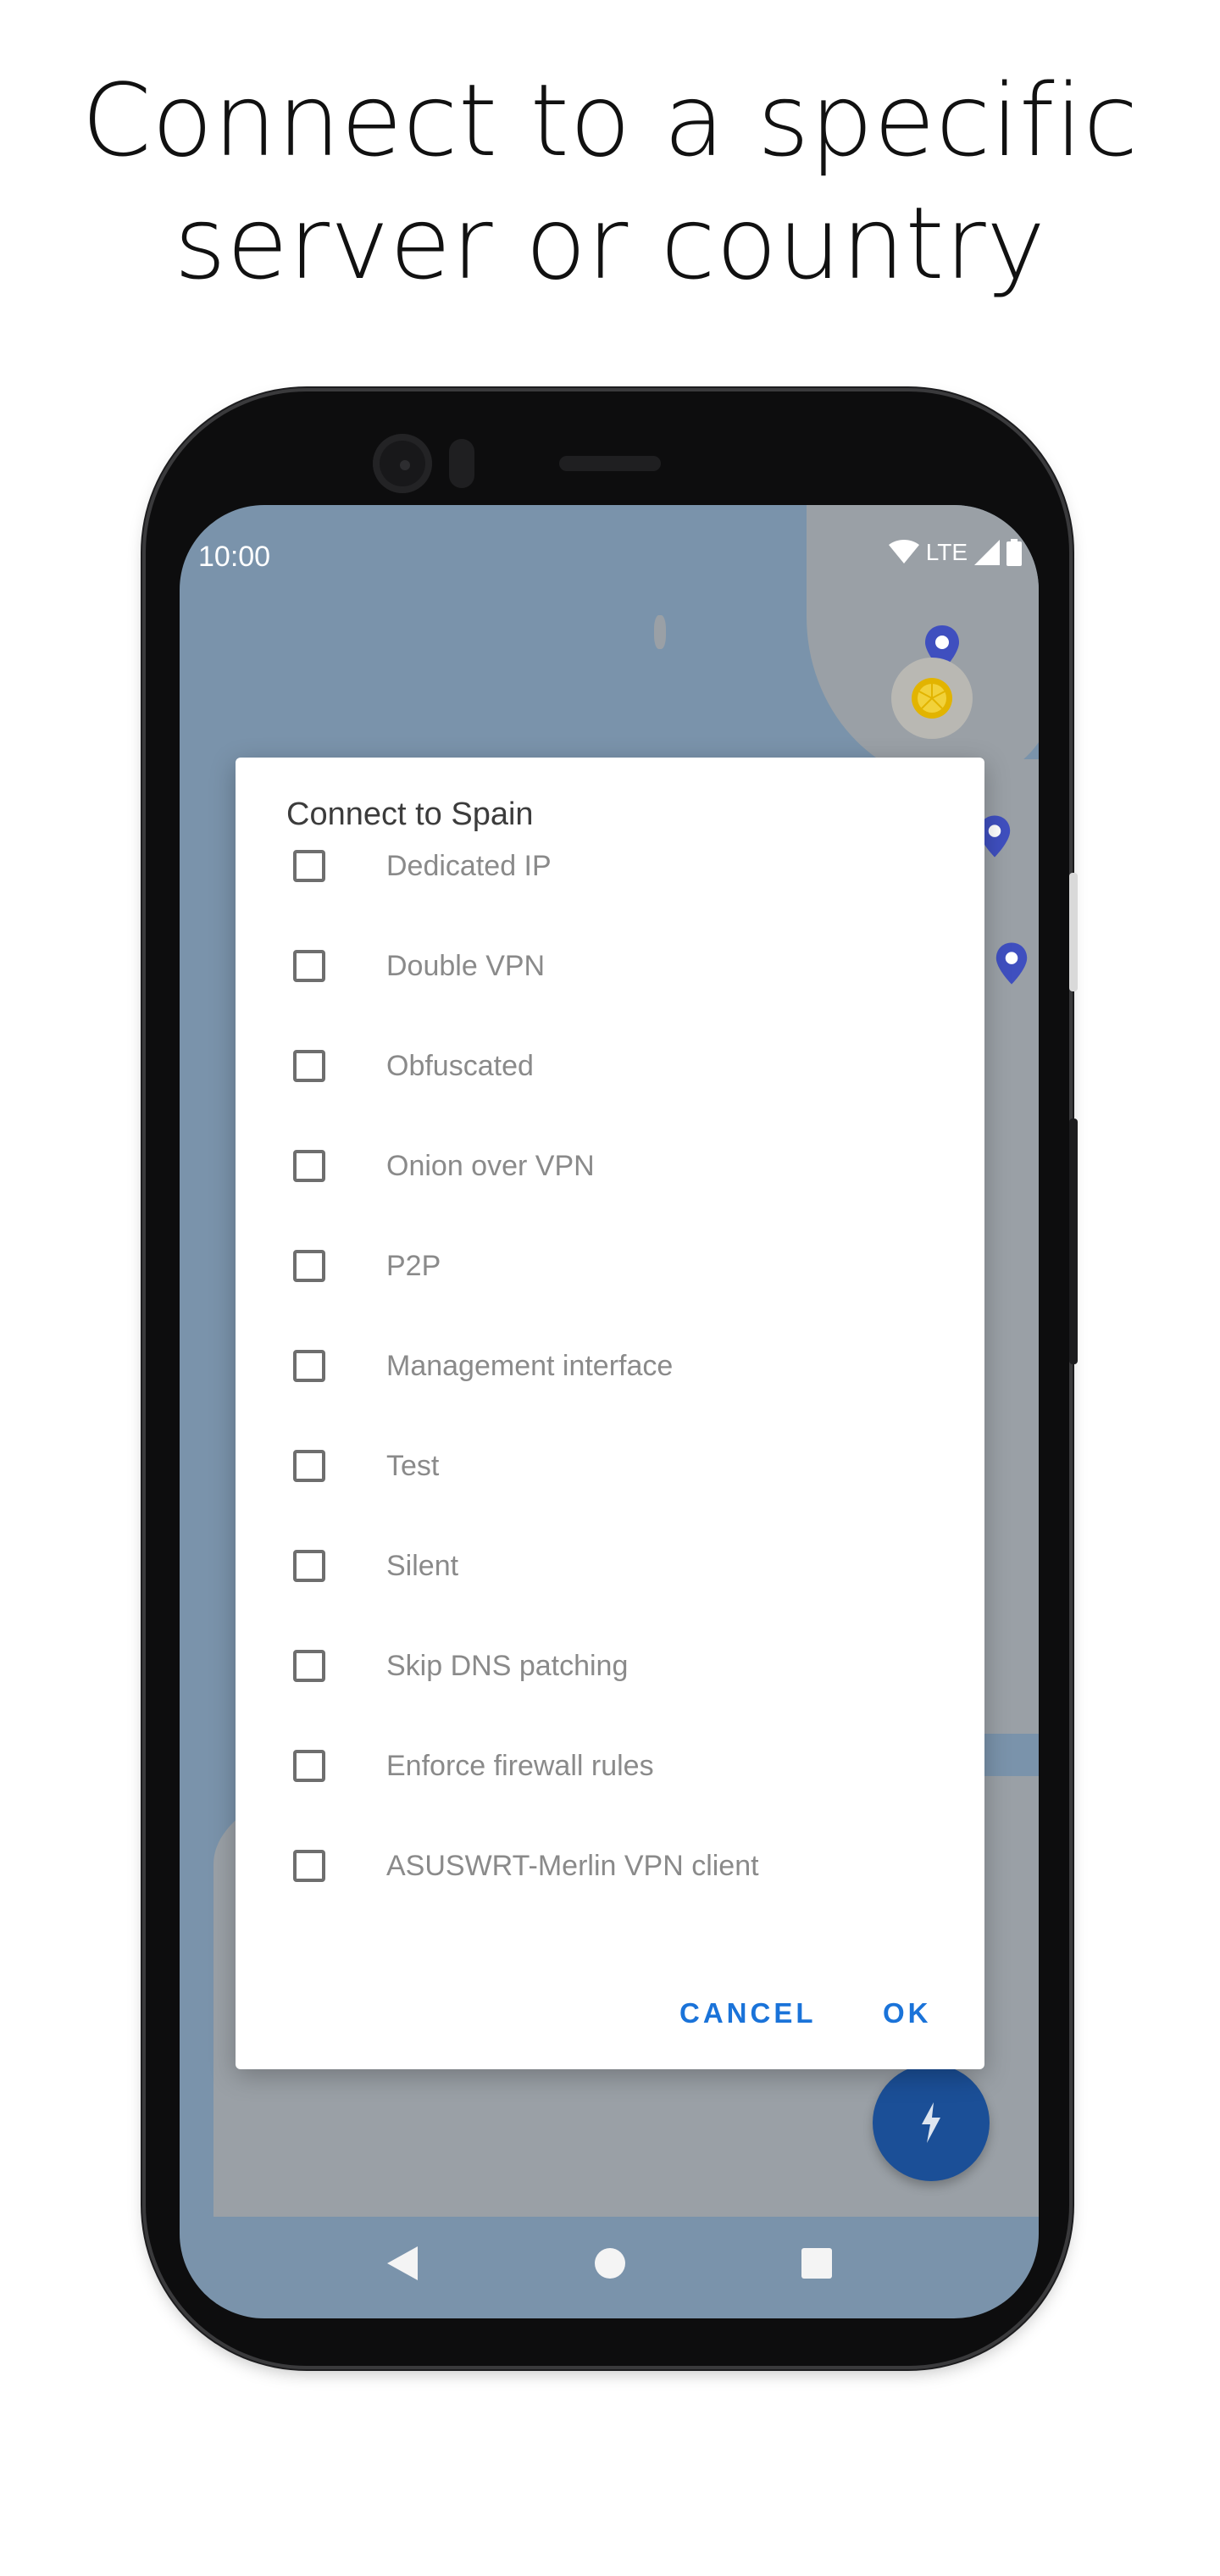 The image size is (1220, 2576). I want to click on bolt-icon, so click(931, 2122).